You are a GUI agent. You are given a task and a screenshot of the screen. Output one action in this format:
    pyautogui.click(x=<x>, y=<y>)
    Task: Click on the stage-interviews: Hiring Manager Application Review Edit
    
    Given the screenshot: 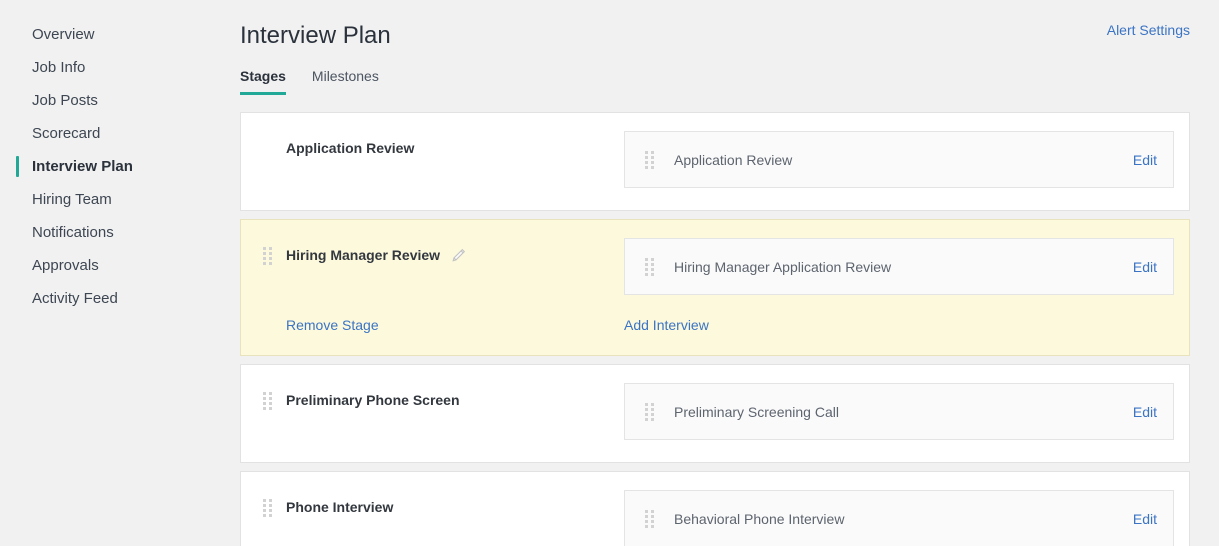 What is the action you would take?
    pyautogui.click(x=906, y=266)
    